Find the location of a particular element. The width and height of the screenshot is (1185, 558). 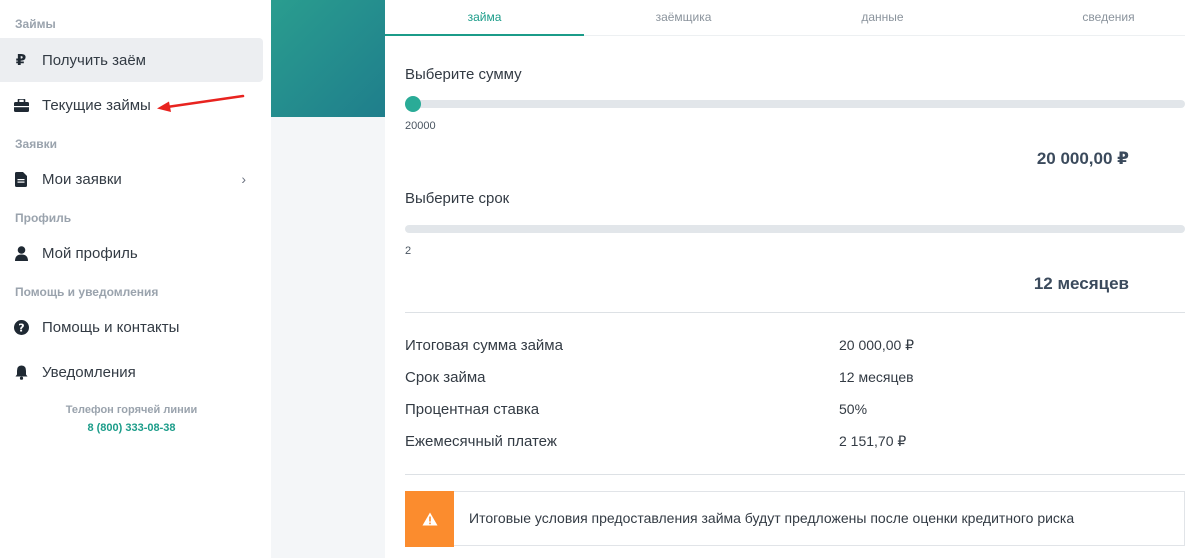

summary-label: Ежемесячный платеж is located at coordinates (481, 441).